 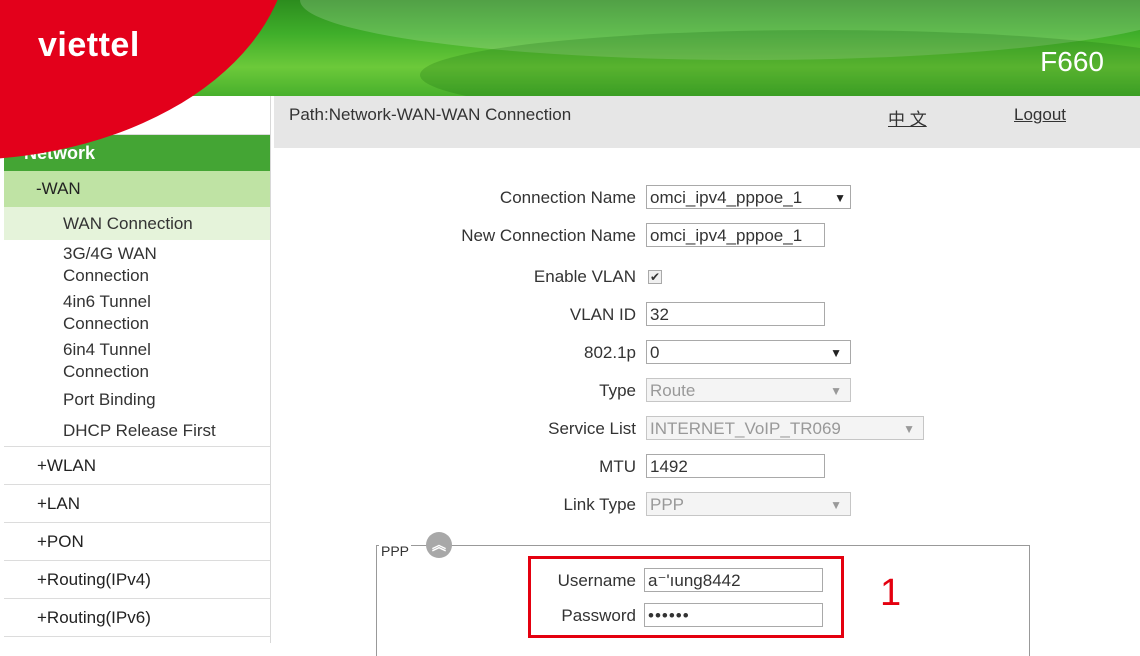 I want to click on form-row-new-connection-name: New Connection Name omci_ipv4_pppoe_1, so click(x=570, y=236).